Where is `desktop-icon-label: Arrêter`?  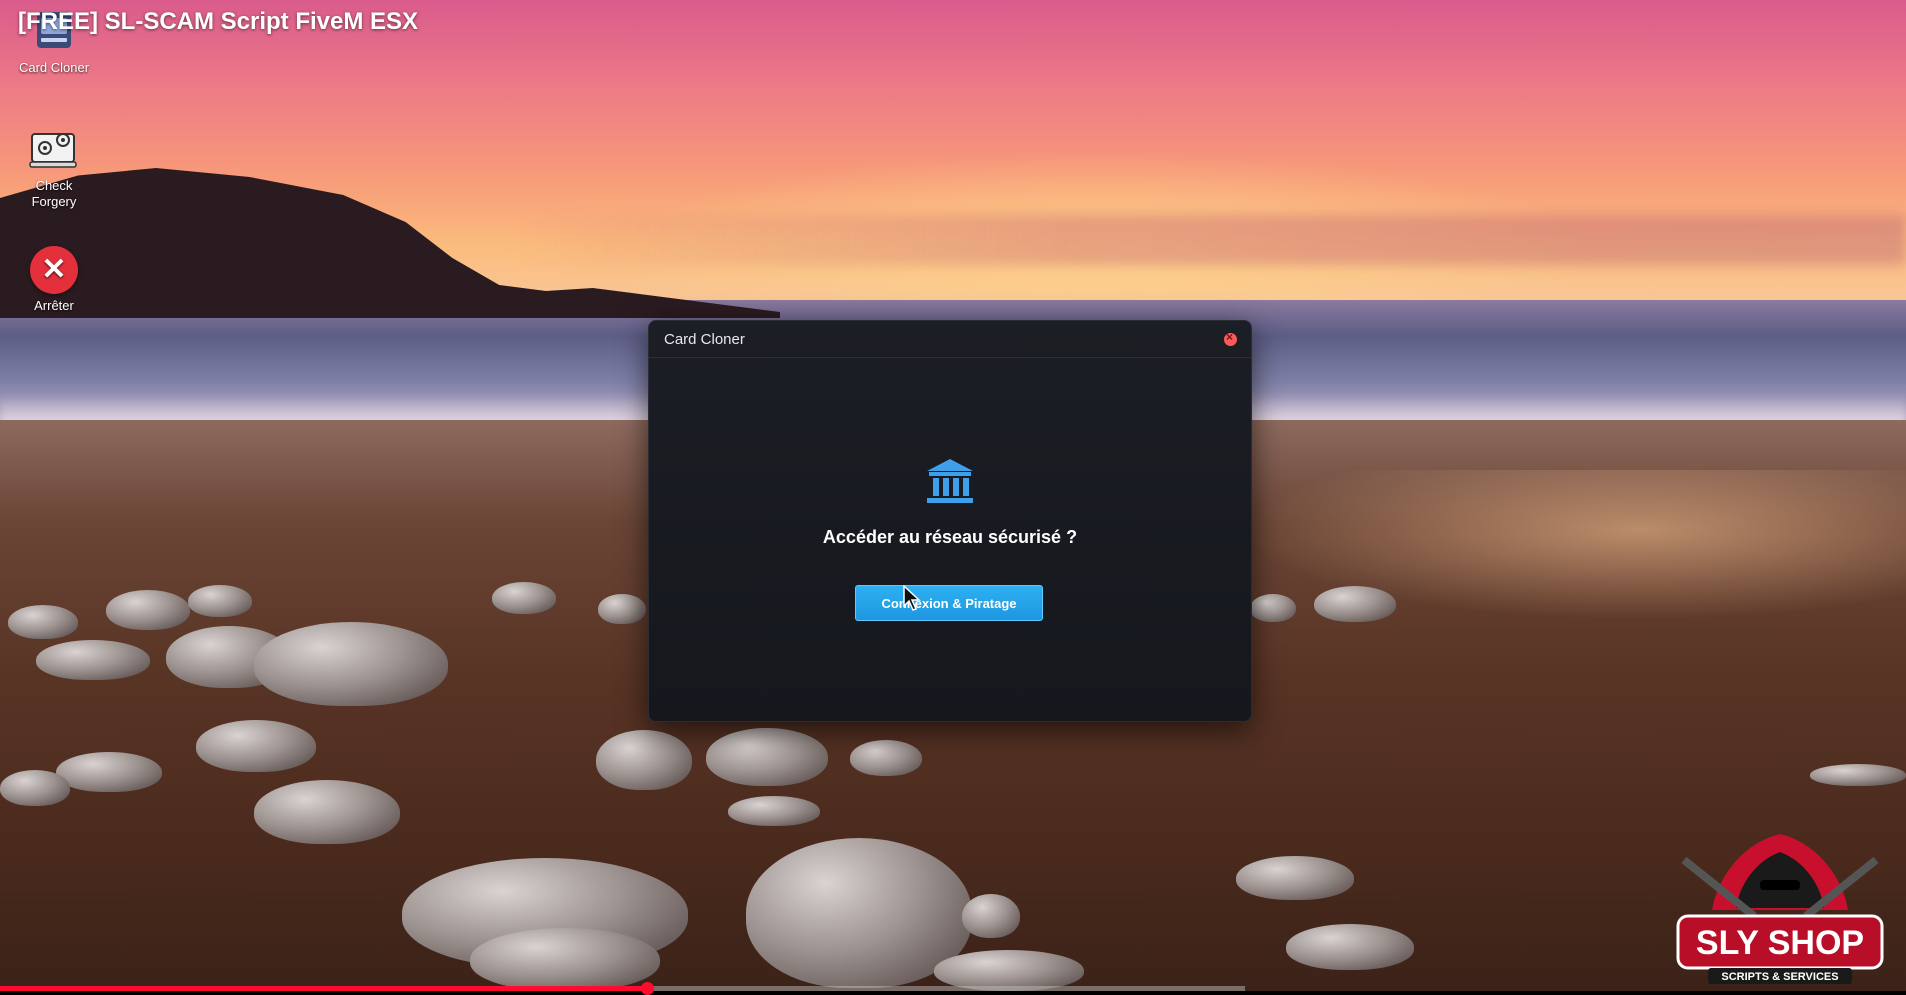 desktop-icon-label: Arrêter is located at coordinates (54, 305).